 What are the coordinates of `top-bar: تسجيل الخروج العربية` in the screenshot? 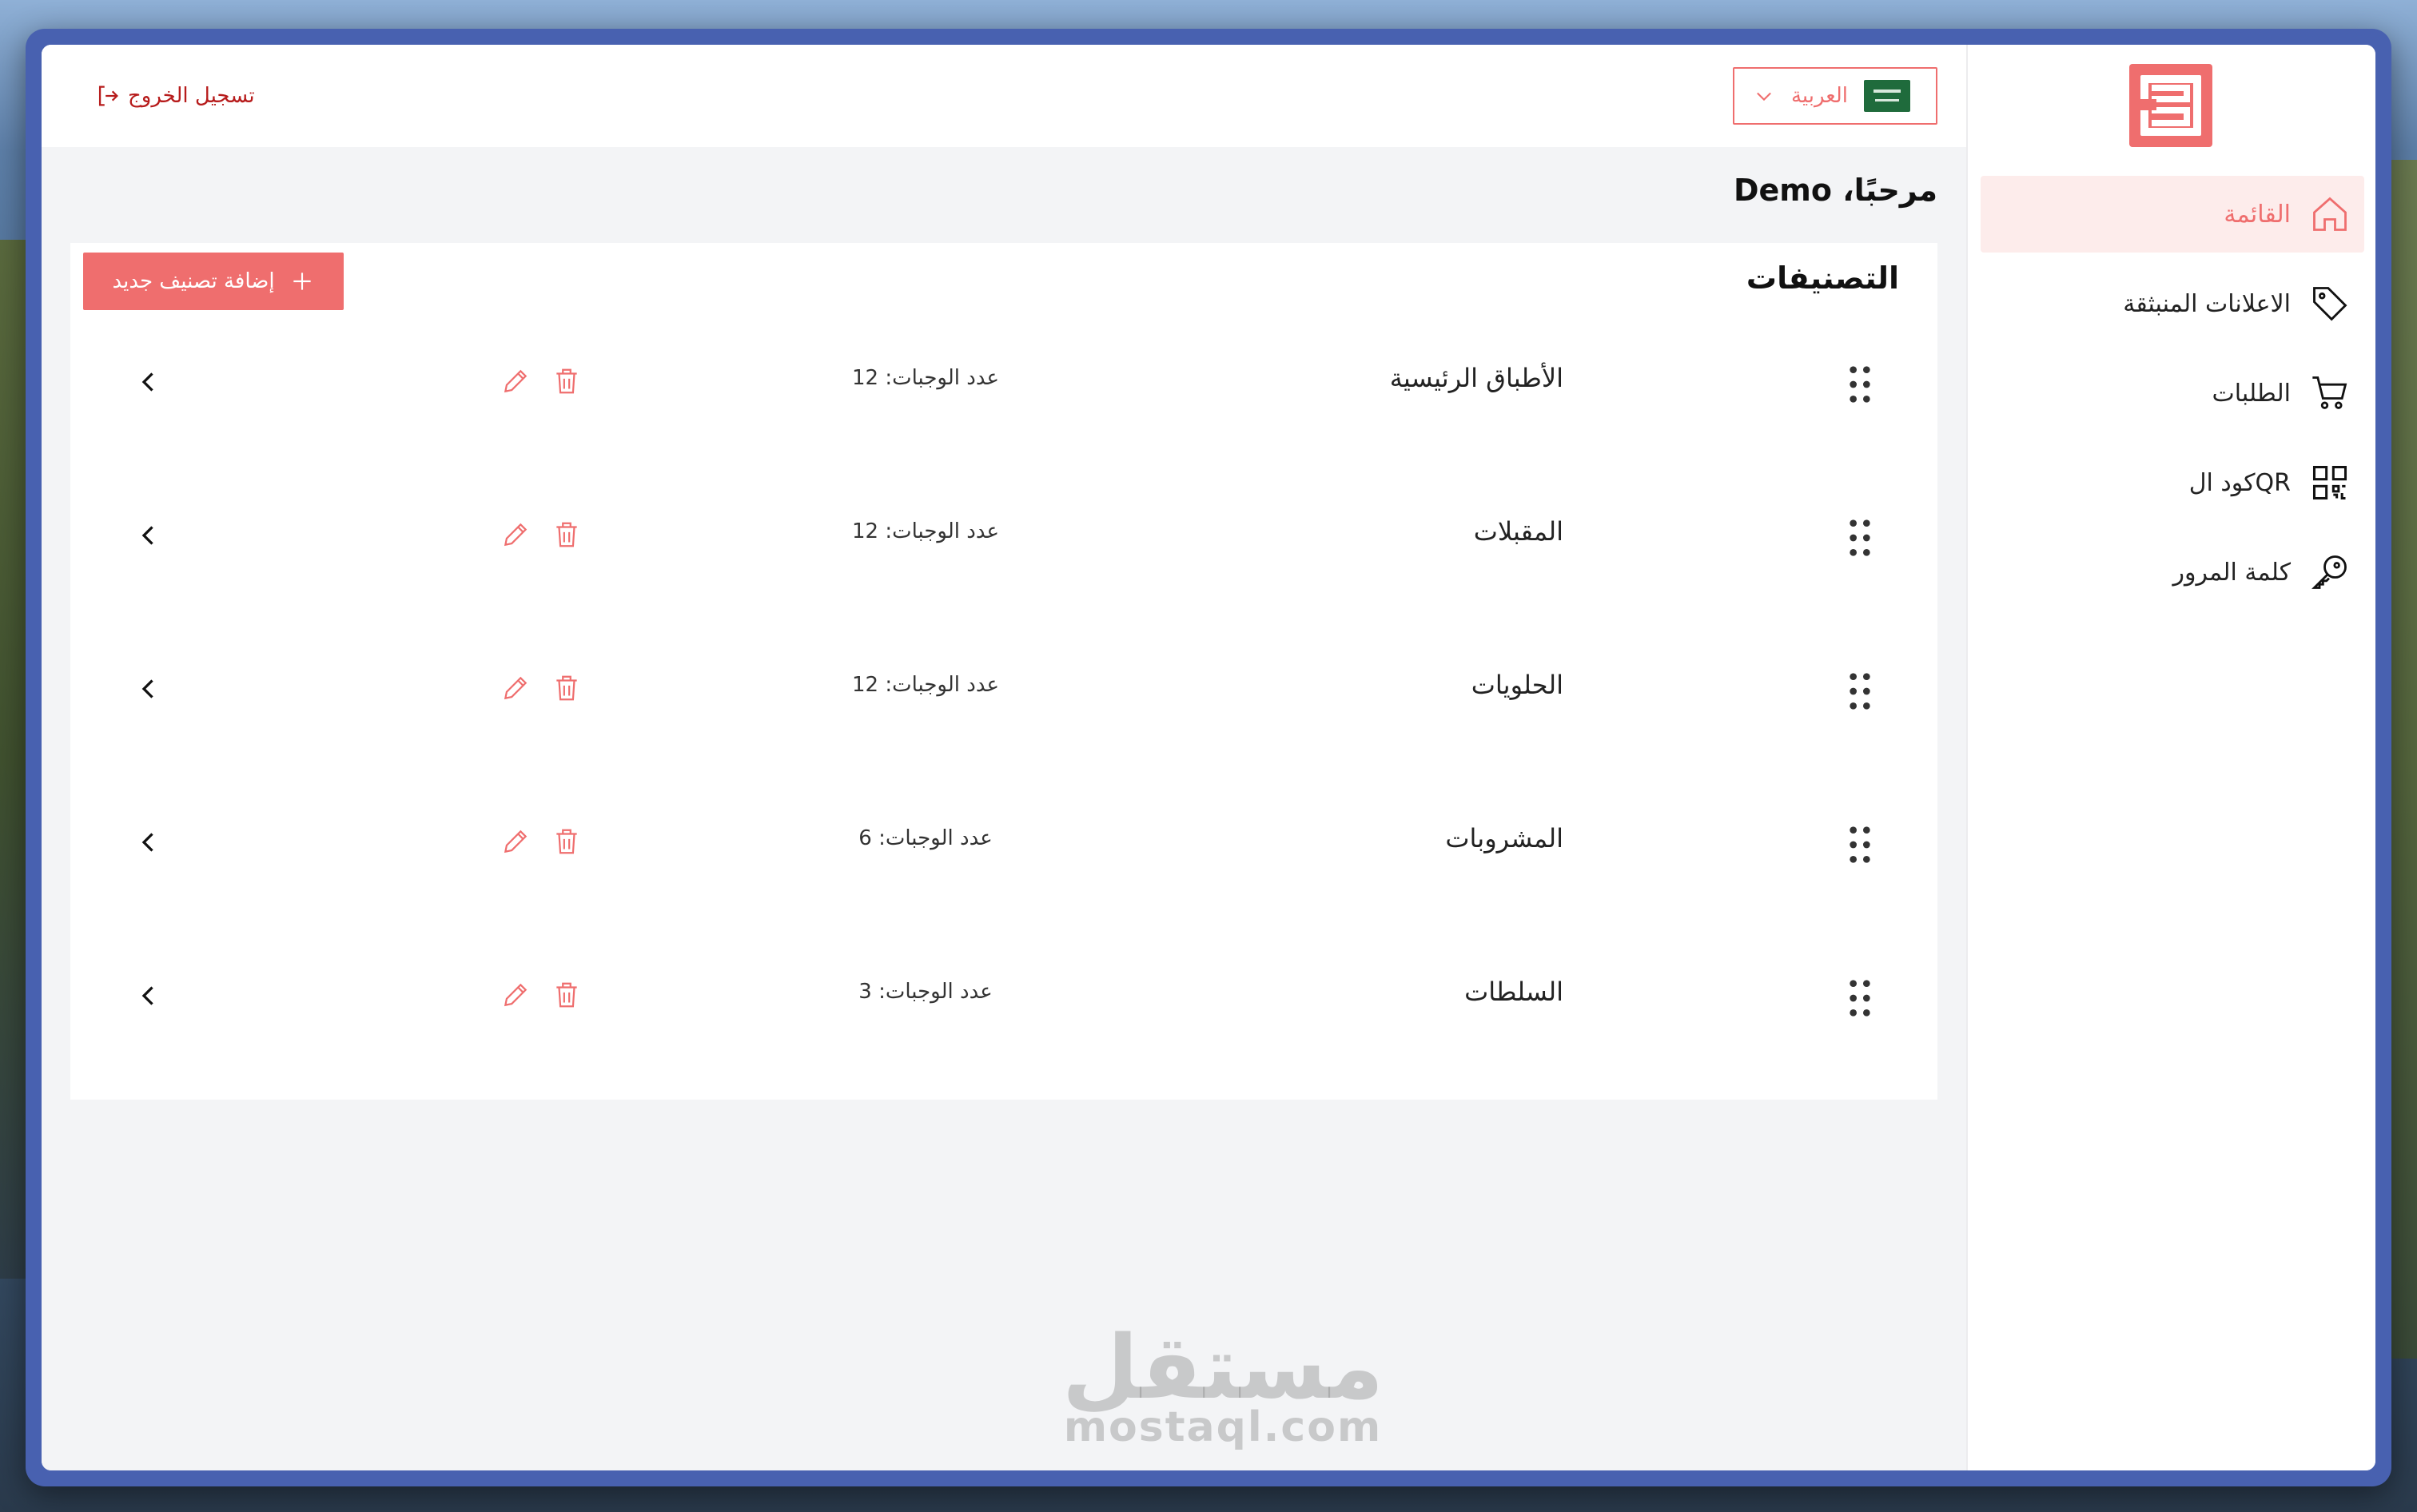 It's located at (1004, 96).